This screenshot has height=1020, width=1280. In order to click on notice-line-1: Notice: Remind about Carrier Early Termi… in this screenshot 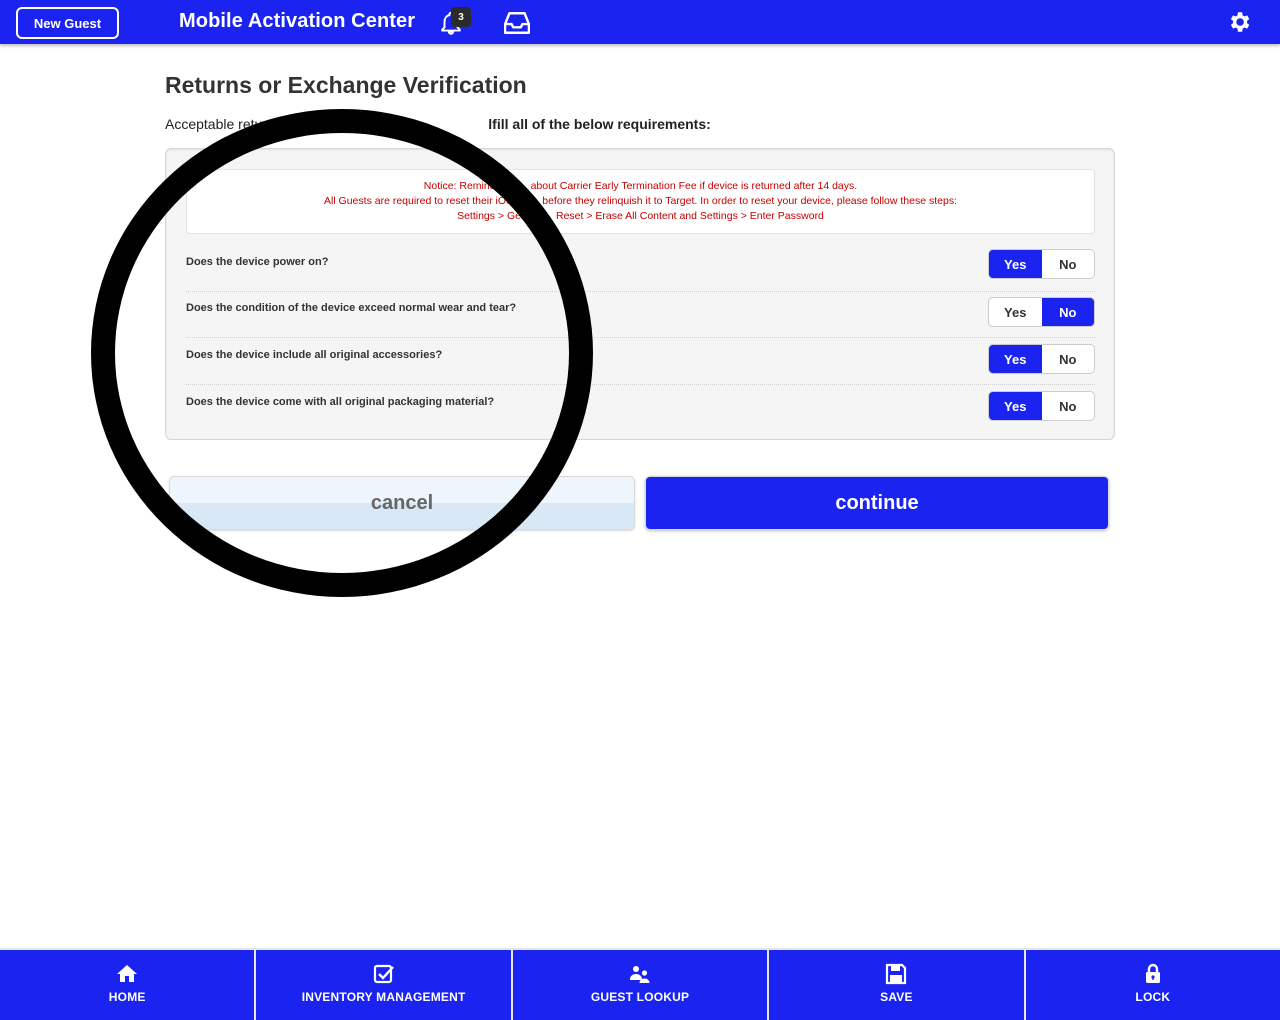, I will do `click(640, 186)`.